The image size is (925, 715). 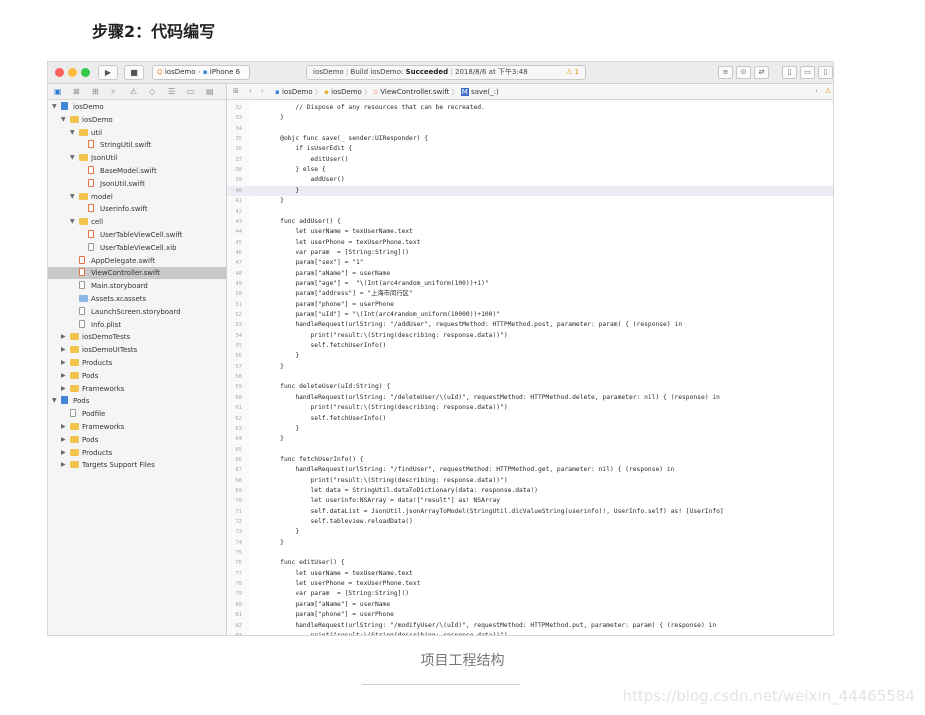 What do you see at coordinates (789, 72) in the screenshot?
I see `toggle-navigator-icon: ▯` at bounding box center [789, 72].